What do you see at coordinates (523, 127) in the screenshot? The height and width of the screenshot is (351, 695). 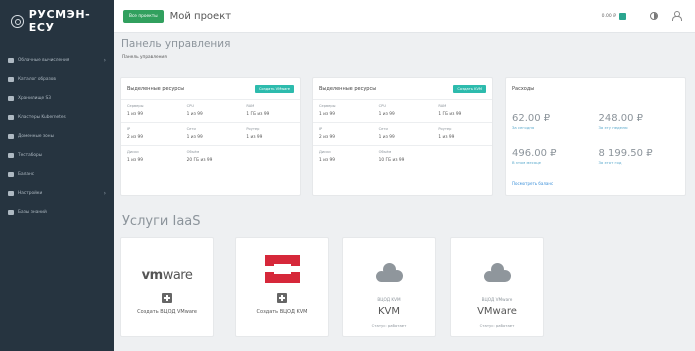 I see `expense-caption: За сегодня` at bounding box center [523, 127].